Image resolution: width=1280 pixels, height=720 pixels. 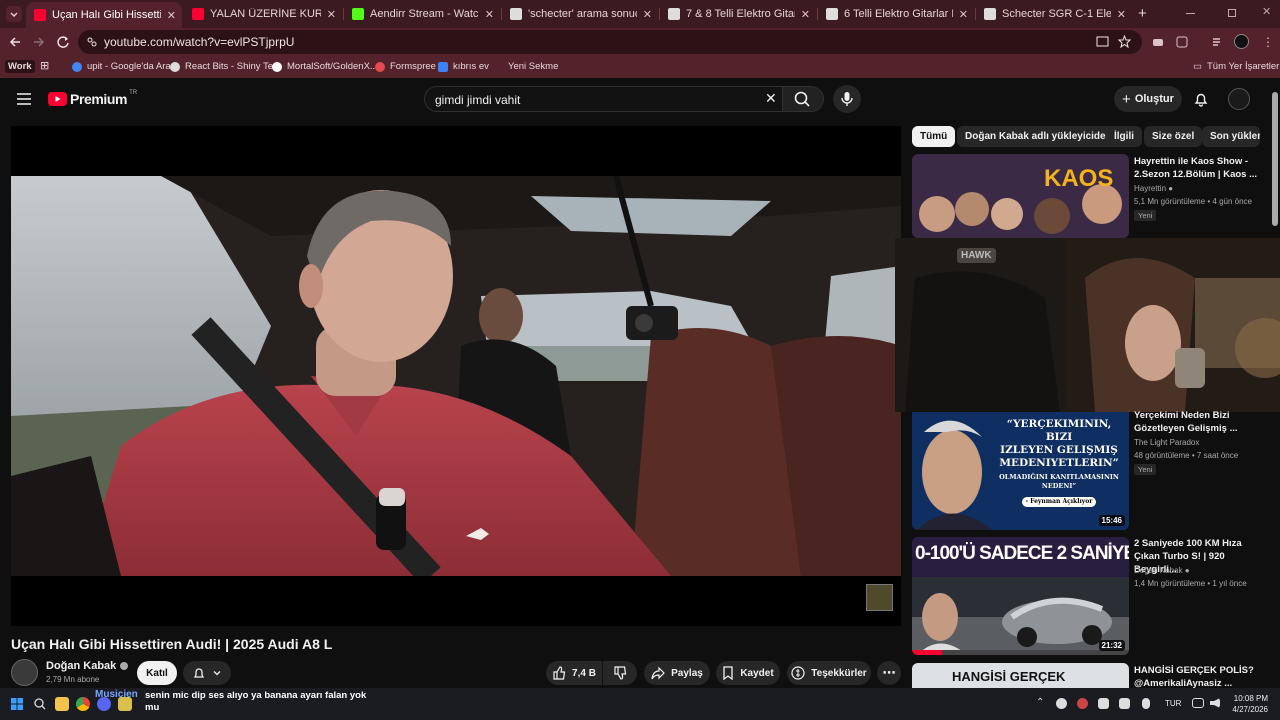 I want to click on language-indicator: TUR, so click(x=1173, y=703).